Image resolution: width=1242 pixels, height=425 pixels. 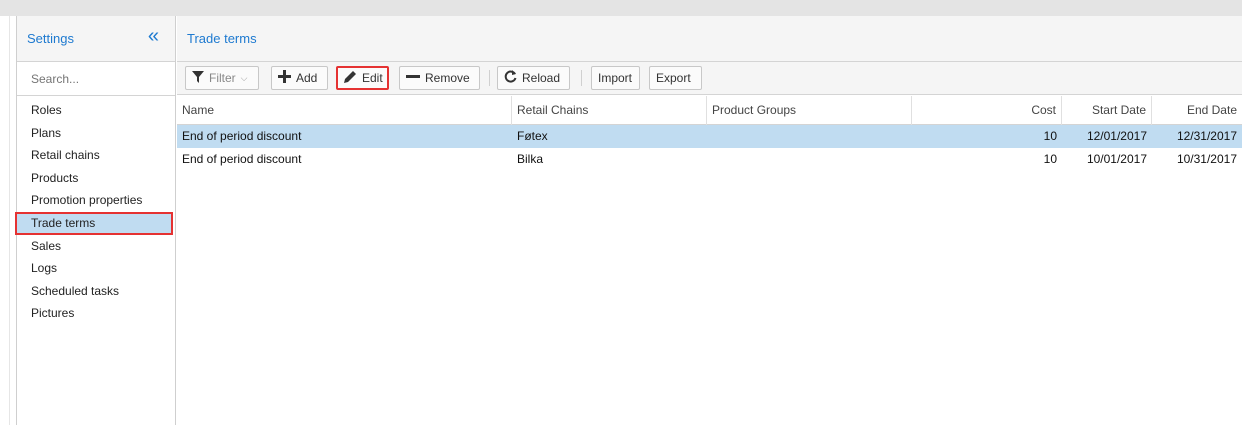 I want to click on column-header-start-date: Start Date, so click(x=1107, y=110).